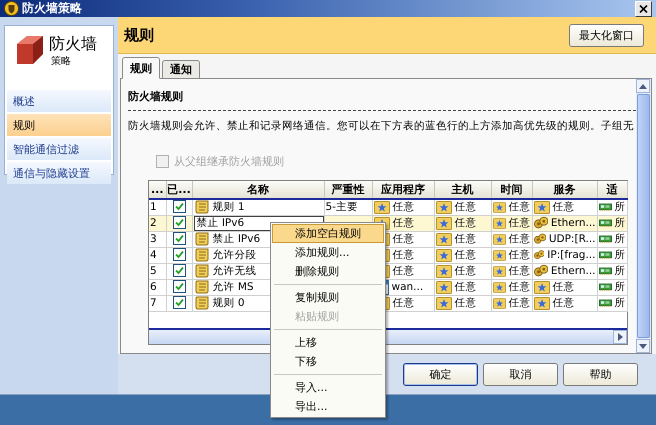 The width and height of the screenshot is (656, 425). Describe the element at coordinates (234, 271) in the screenshot. I see `rule-name: 允许无线` at that location.